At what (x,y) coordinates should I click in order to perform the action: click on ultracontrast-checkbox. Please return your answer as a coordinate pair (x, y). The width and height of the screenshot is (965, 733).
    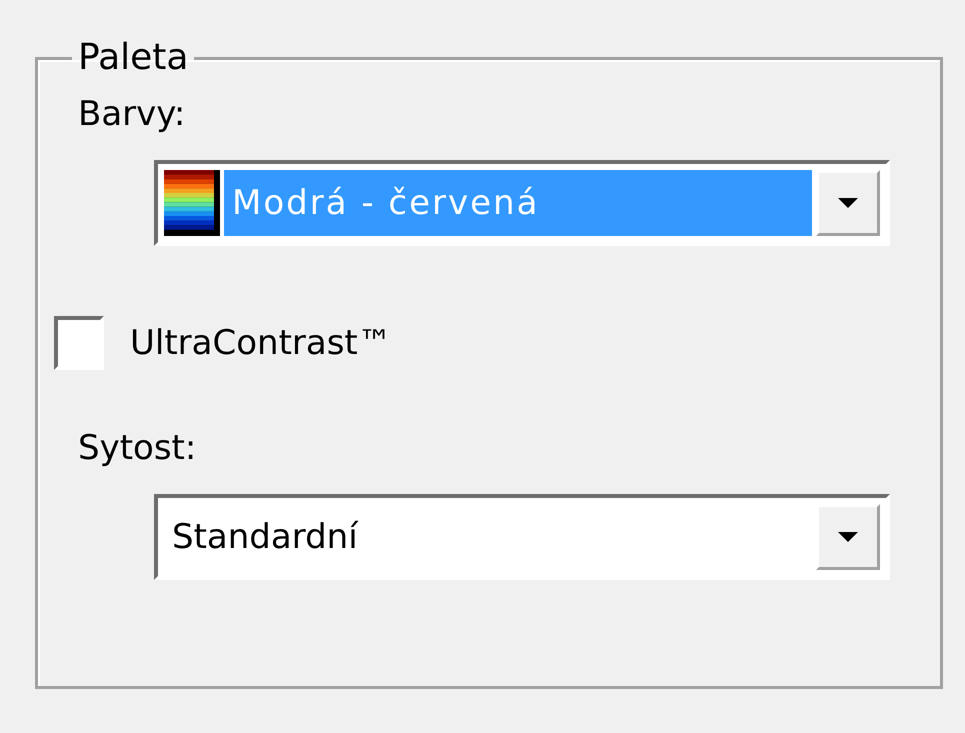
    Looking at the image, I should click on (79, 343).